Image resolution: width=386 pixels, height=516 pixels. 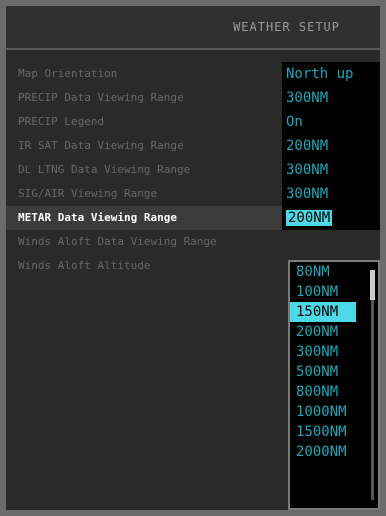 What do you see at coordinates (148, 146) in the screenshot?
I see `setting-label-irsat-range: IR SAT Data Viewing Range` at bounding box center [148, 146].